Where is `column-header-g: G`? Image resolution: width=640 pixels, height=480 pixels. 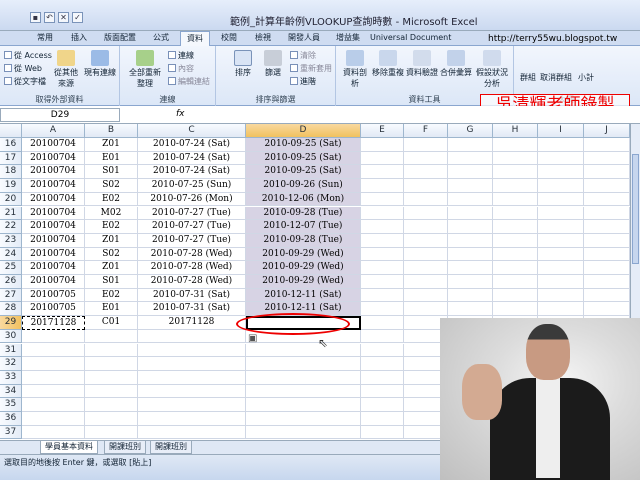 column-header-g: G is located at coordinates (470, 131).